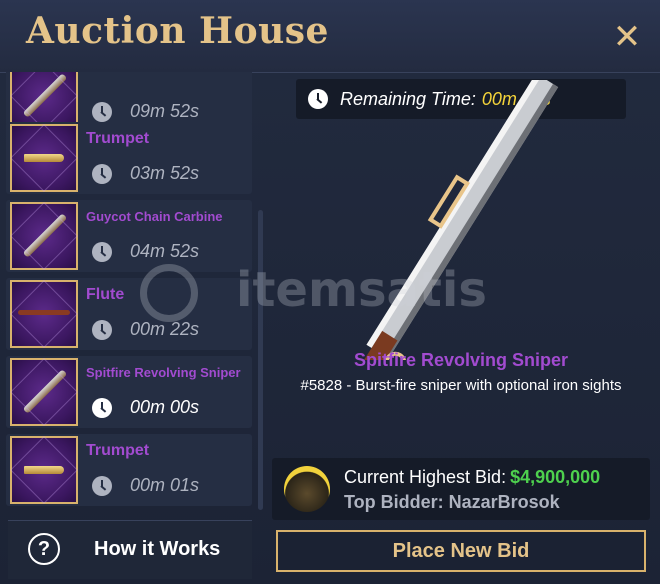  I want to click on rifle-icon, so click(44, 236).